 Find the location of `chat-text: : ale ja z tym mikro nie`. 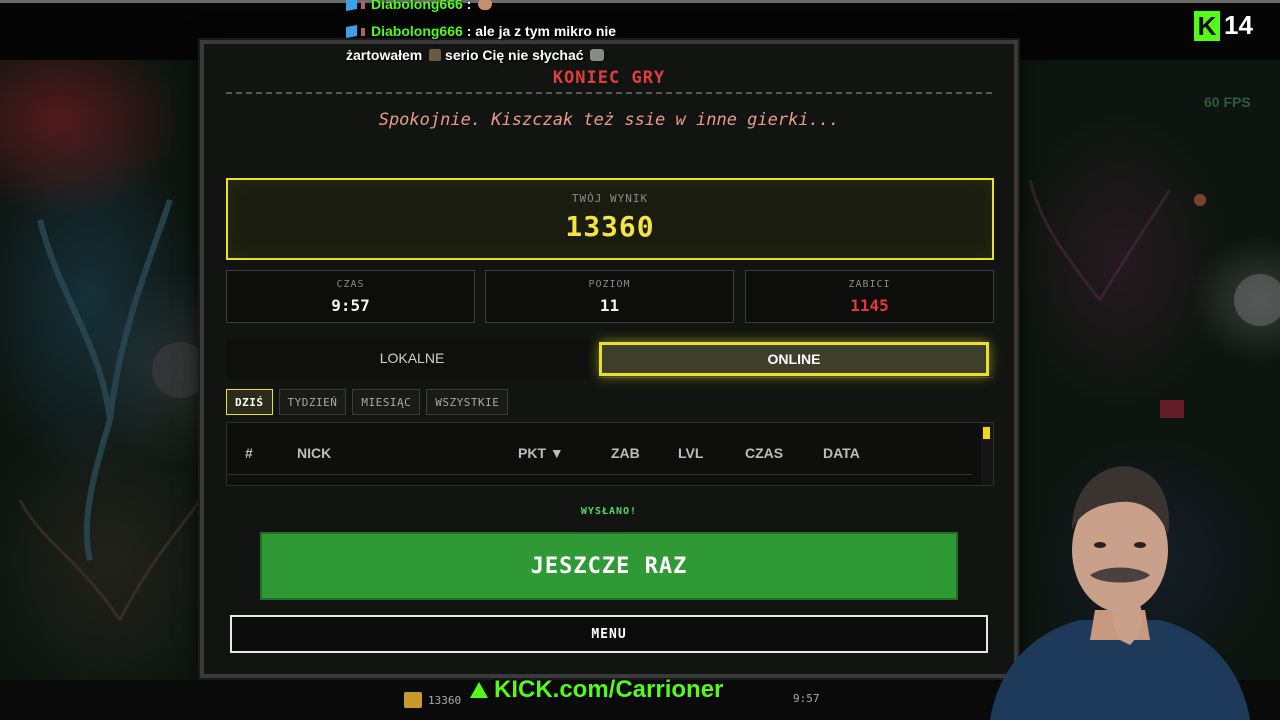

chat-text: : ale ja z tym mikro nie is located at coordinates (541, 31).